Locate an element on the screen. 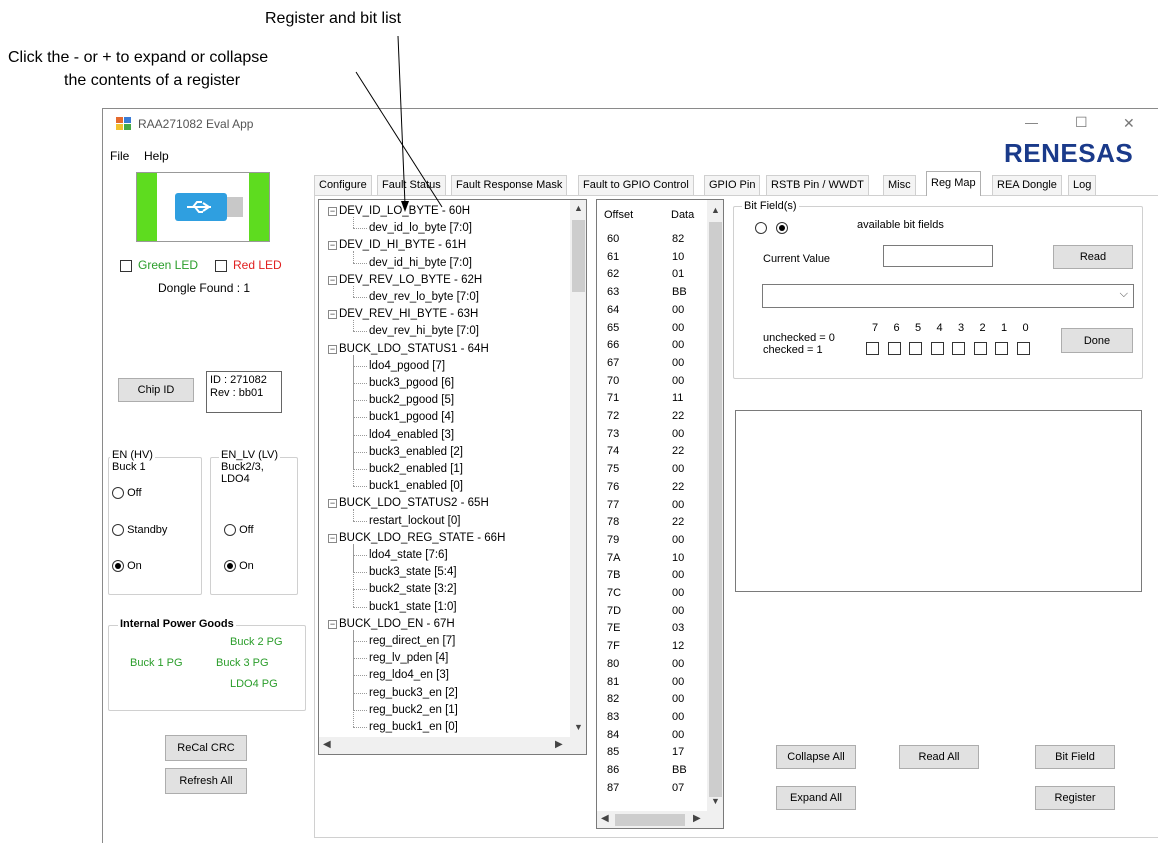  tab-rea-dongle: REA Dongle is located at coordinates (1027, 185).